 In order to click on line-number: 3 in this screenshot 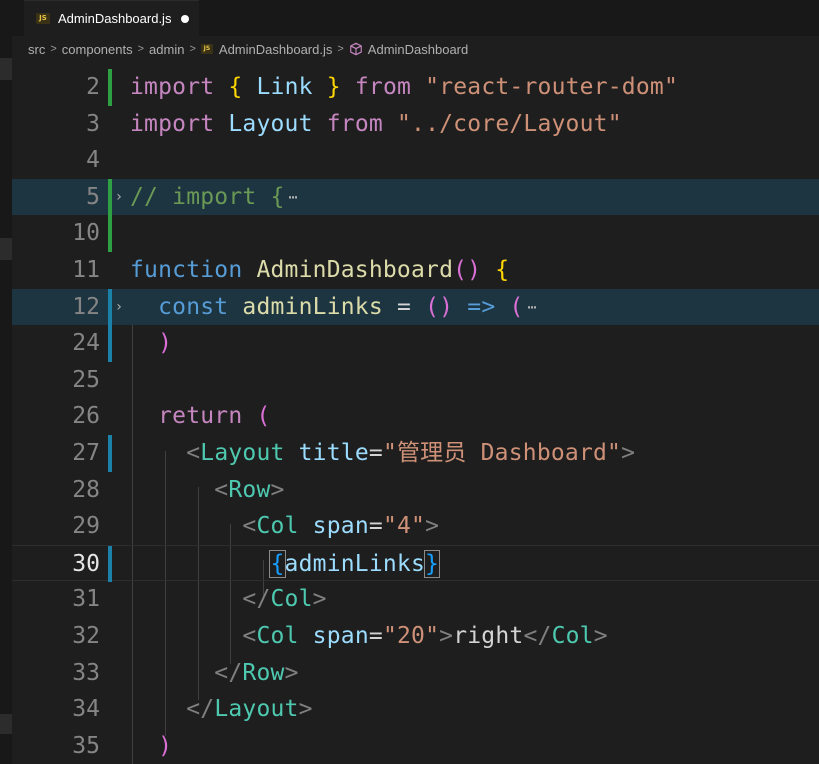, I will do `click(93, 123)`.